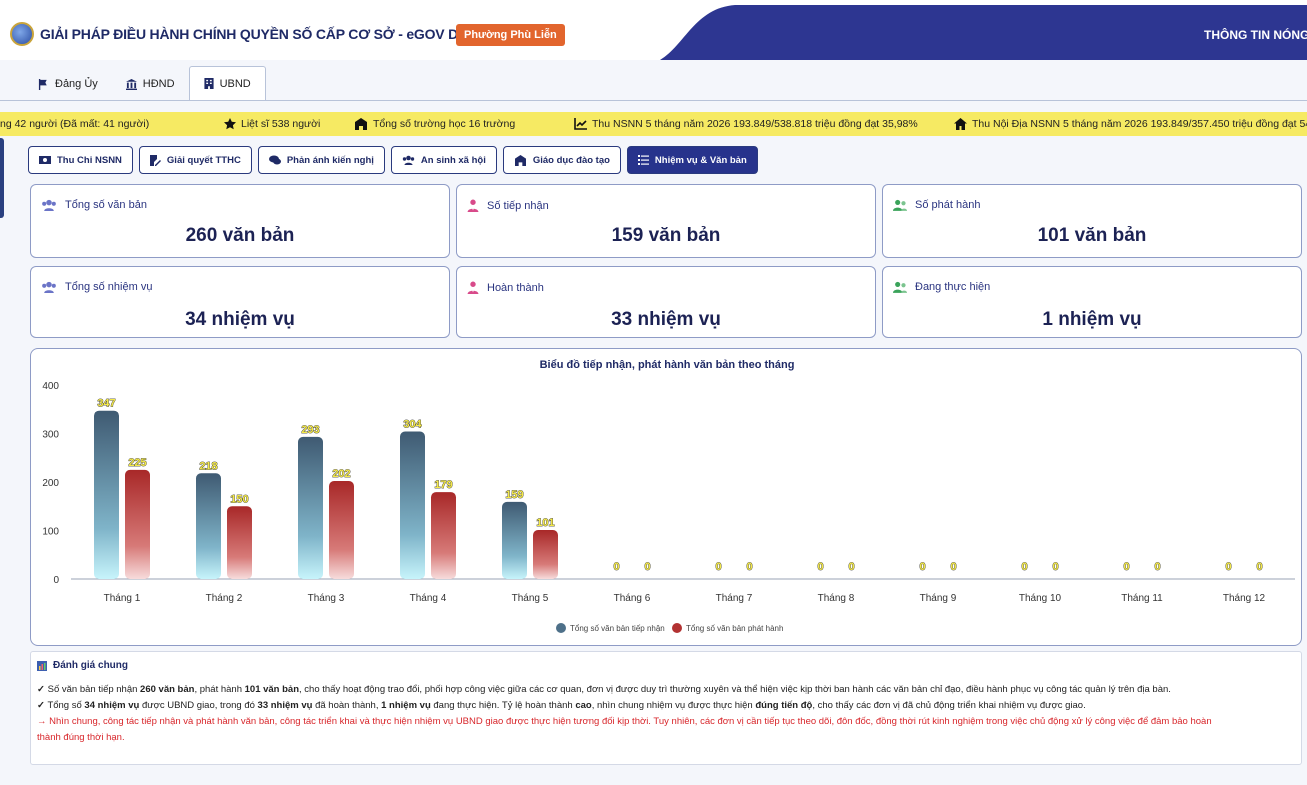 Image resolution: width=1307 pixels, height=785 pixels. I want to click on card-completed: Hoàn thành 33 nhiệm vụ, so click(666, 302).